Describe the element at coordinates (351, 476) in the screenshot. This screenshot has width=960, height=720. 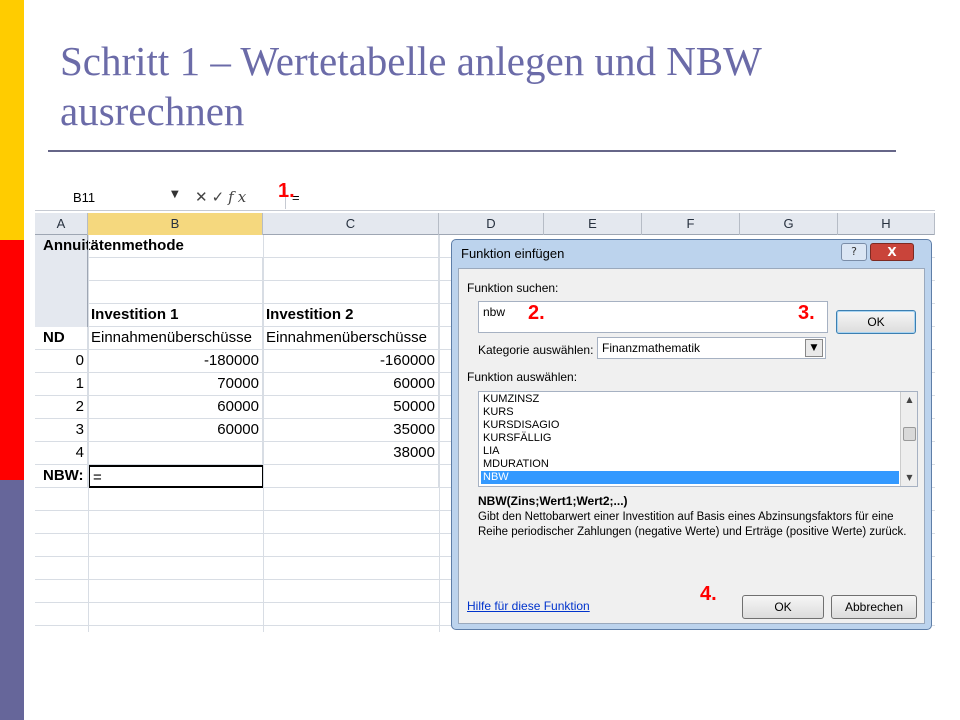
I see `cell-c11` at that location.